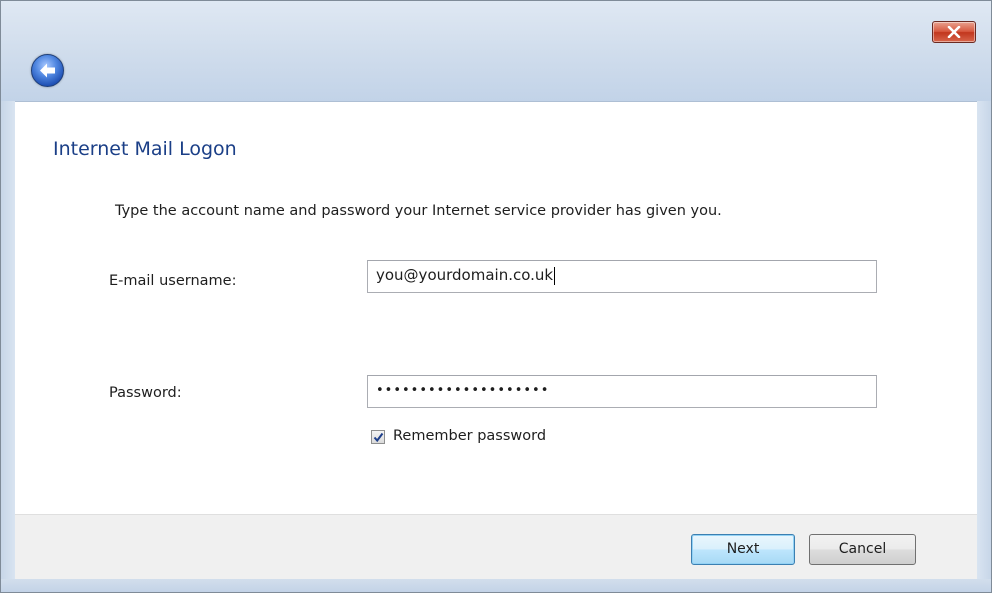 The height and width of the screenshot is (593, 992). I want to click on password-label: Password:, so click(145, 393).